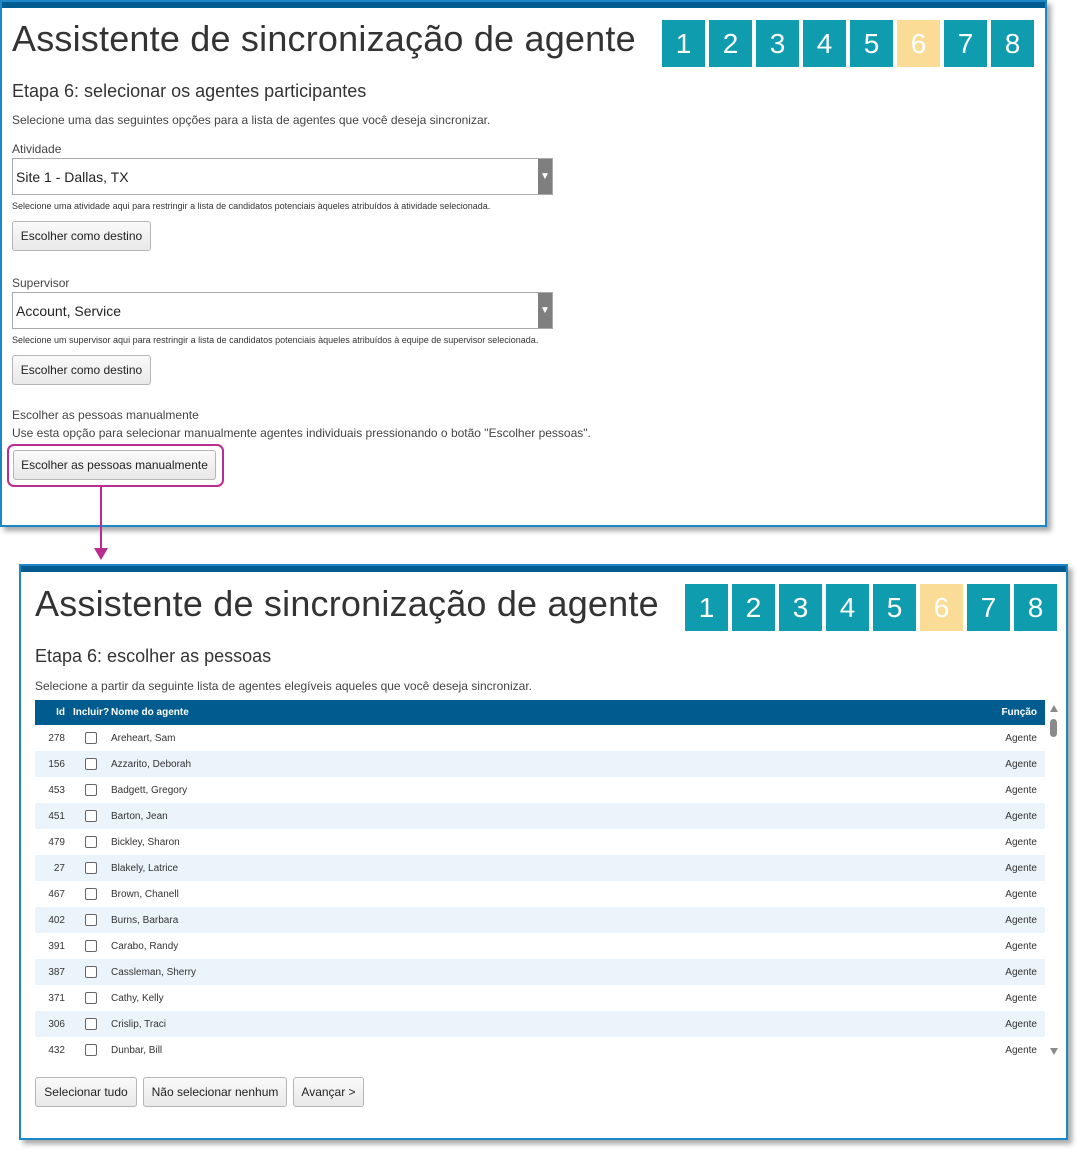 This screenshot has height=1154, width=1081. I want to click on agent-id: 387, so click(56, 972).